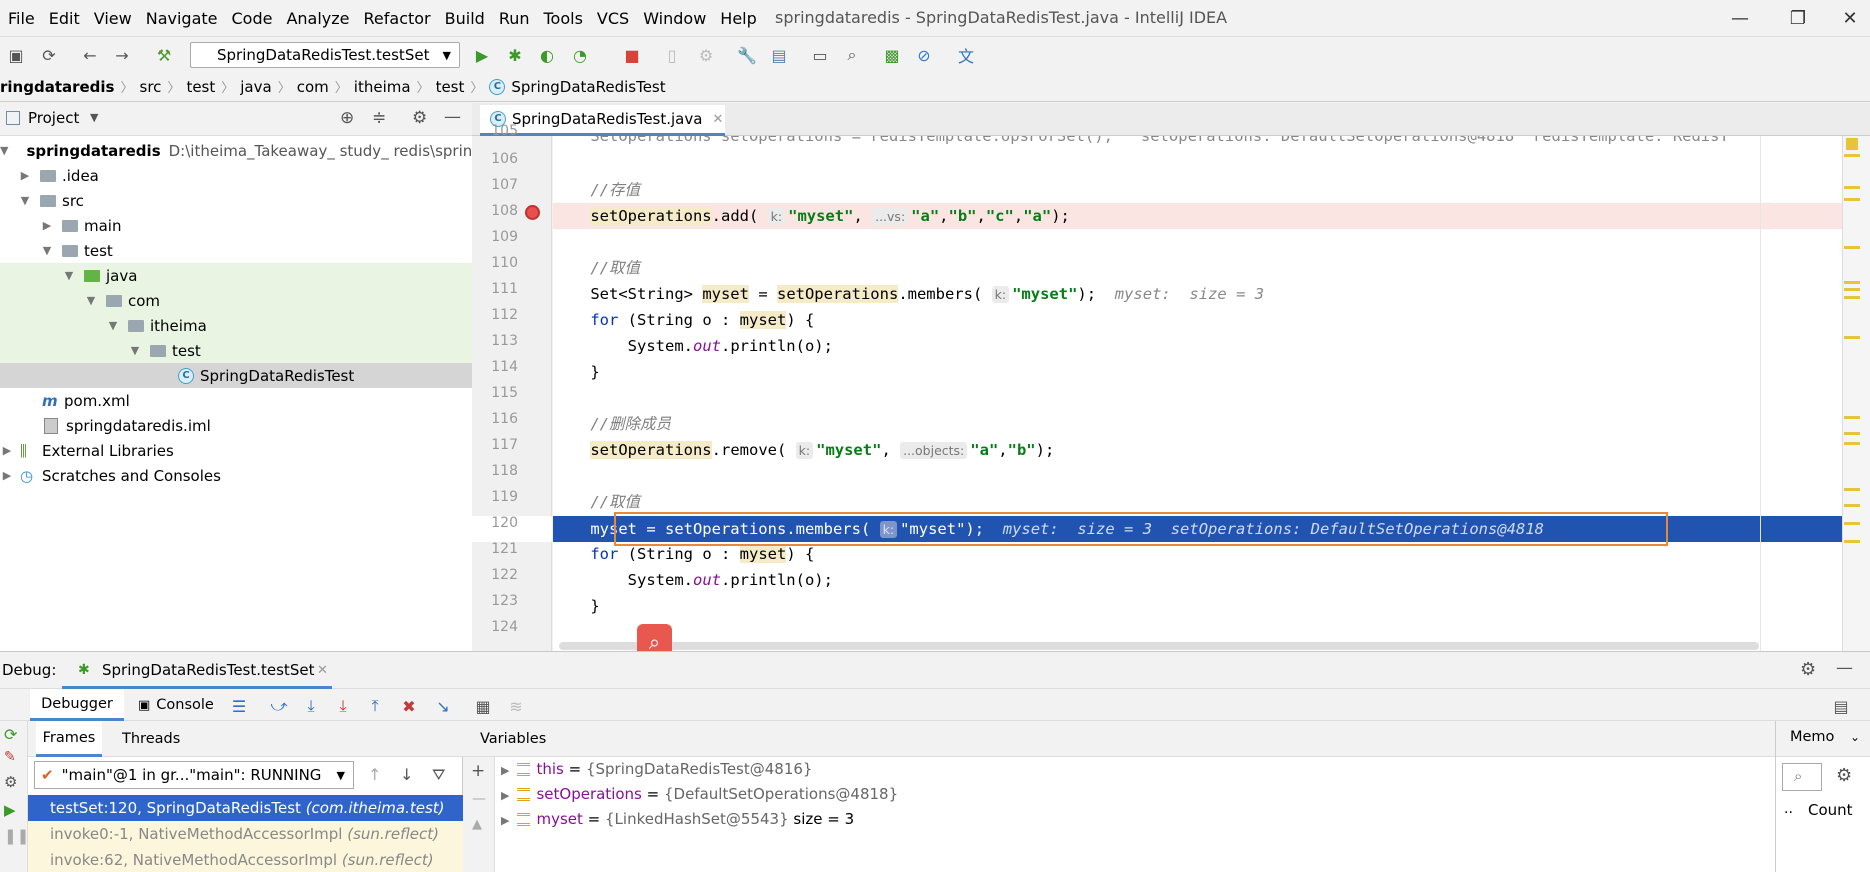  I want to click on step-out-icon: ⤒, so click(375, 706).